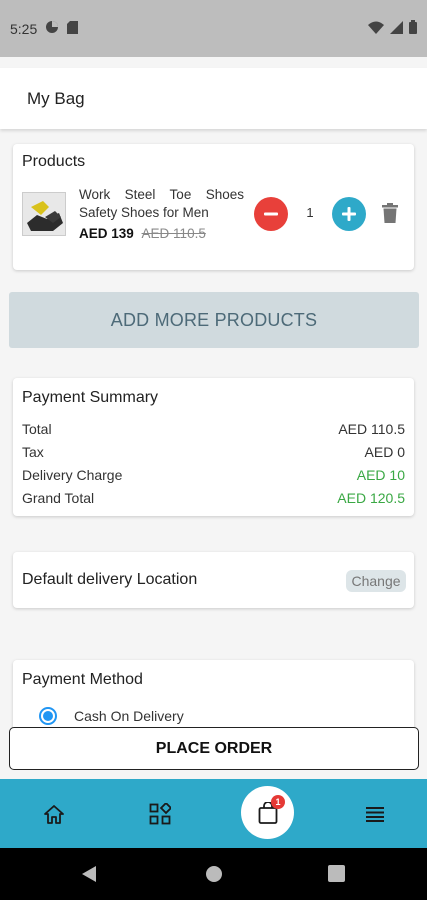  I want to click on payment-summary-title: Payment Summary, so click(90, 397).